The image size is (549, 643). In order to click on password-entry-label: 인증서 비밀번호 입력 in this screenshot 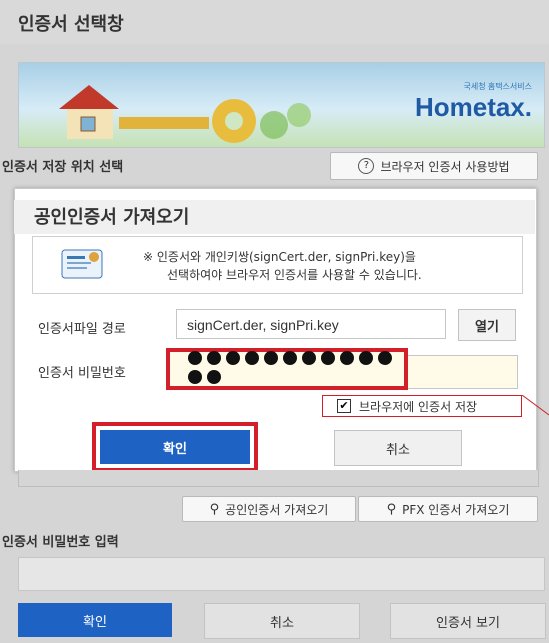, I will do `click(60, 542)`.